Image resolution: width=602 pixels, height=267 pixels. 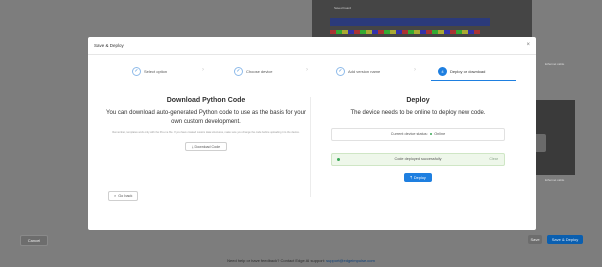 What do you see at coordinates (259, 71) in the screenshot?
I see `step-label: Choose device` at bounding box center [259, 71].